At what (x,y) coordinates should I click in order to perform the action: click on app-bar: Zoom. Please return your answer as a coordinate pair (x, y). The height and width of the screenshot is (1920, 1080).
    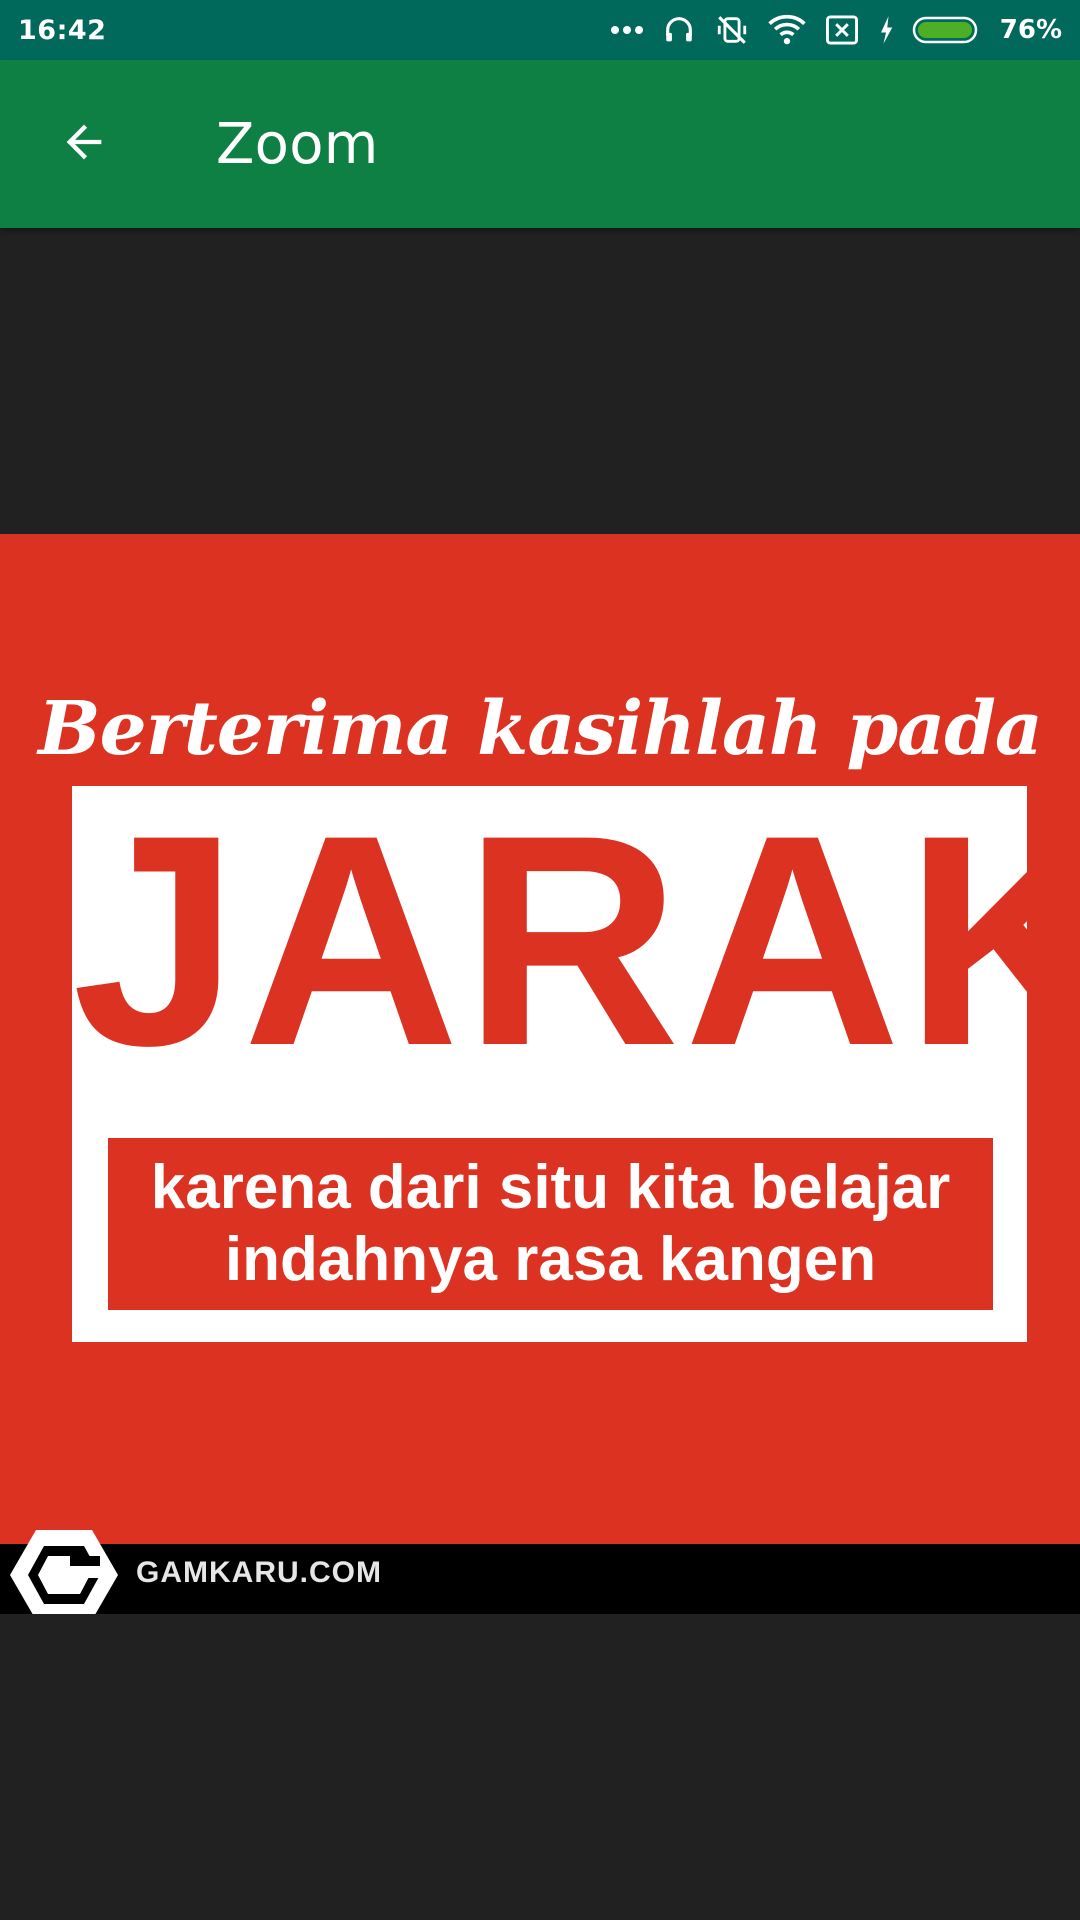
    Looking at the image, I should click on (540, 144).